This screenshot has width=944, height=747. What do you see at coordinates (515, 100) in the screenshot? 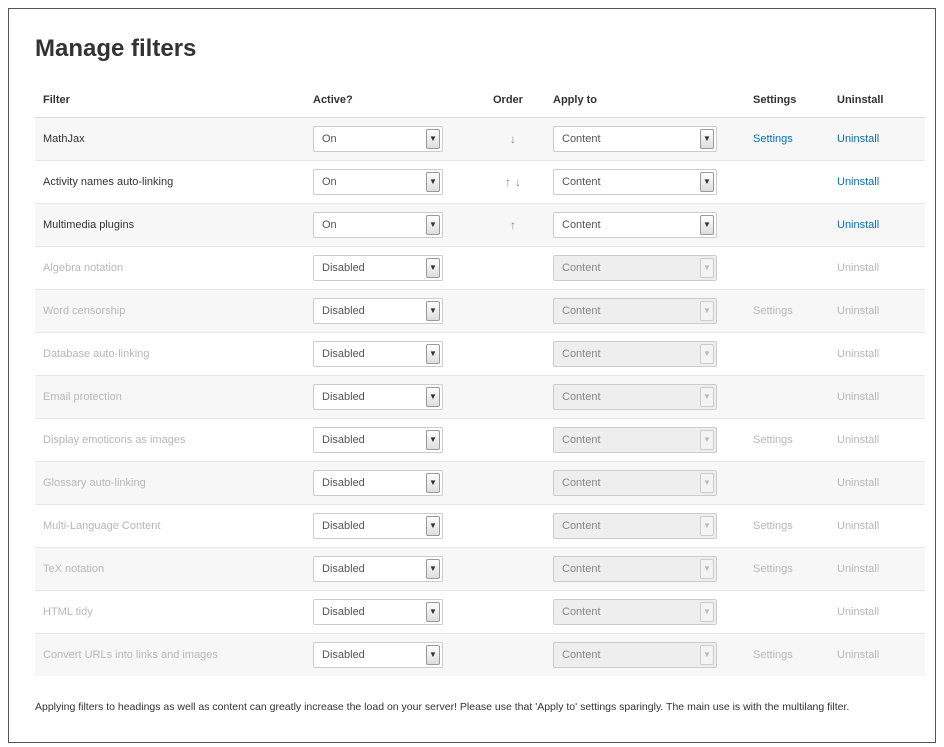
I see `header-order: Order` at bounding box center [515, 100].